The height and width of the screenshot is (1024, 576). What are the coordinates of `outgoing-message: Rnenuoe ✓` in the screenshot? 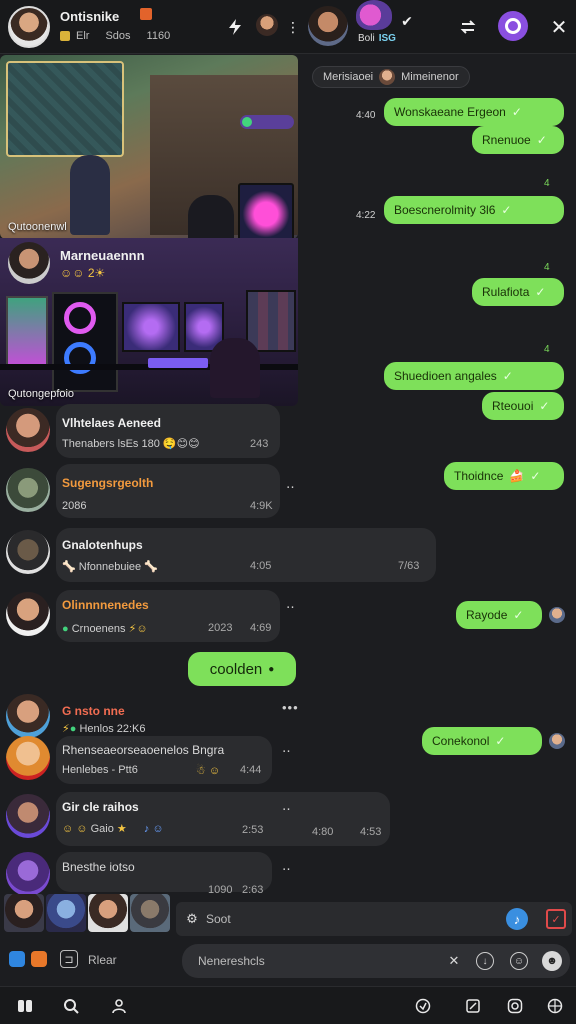 It's located at (518, 140).